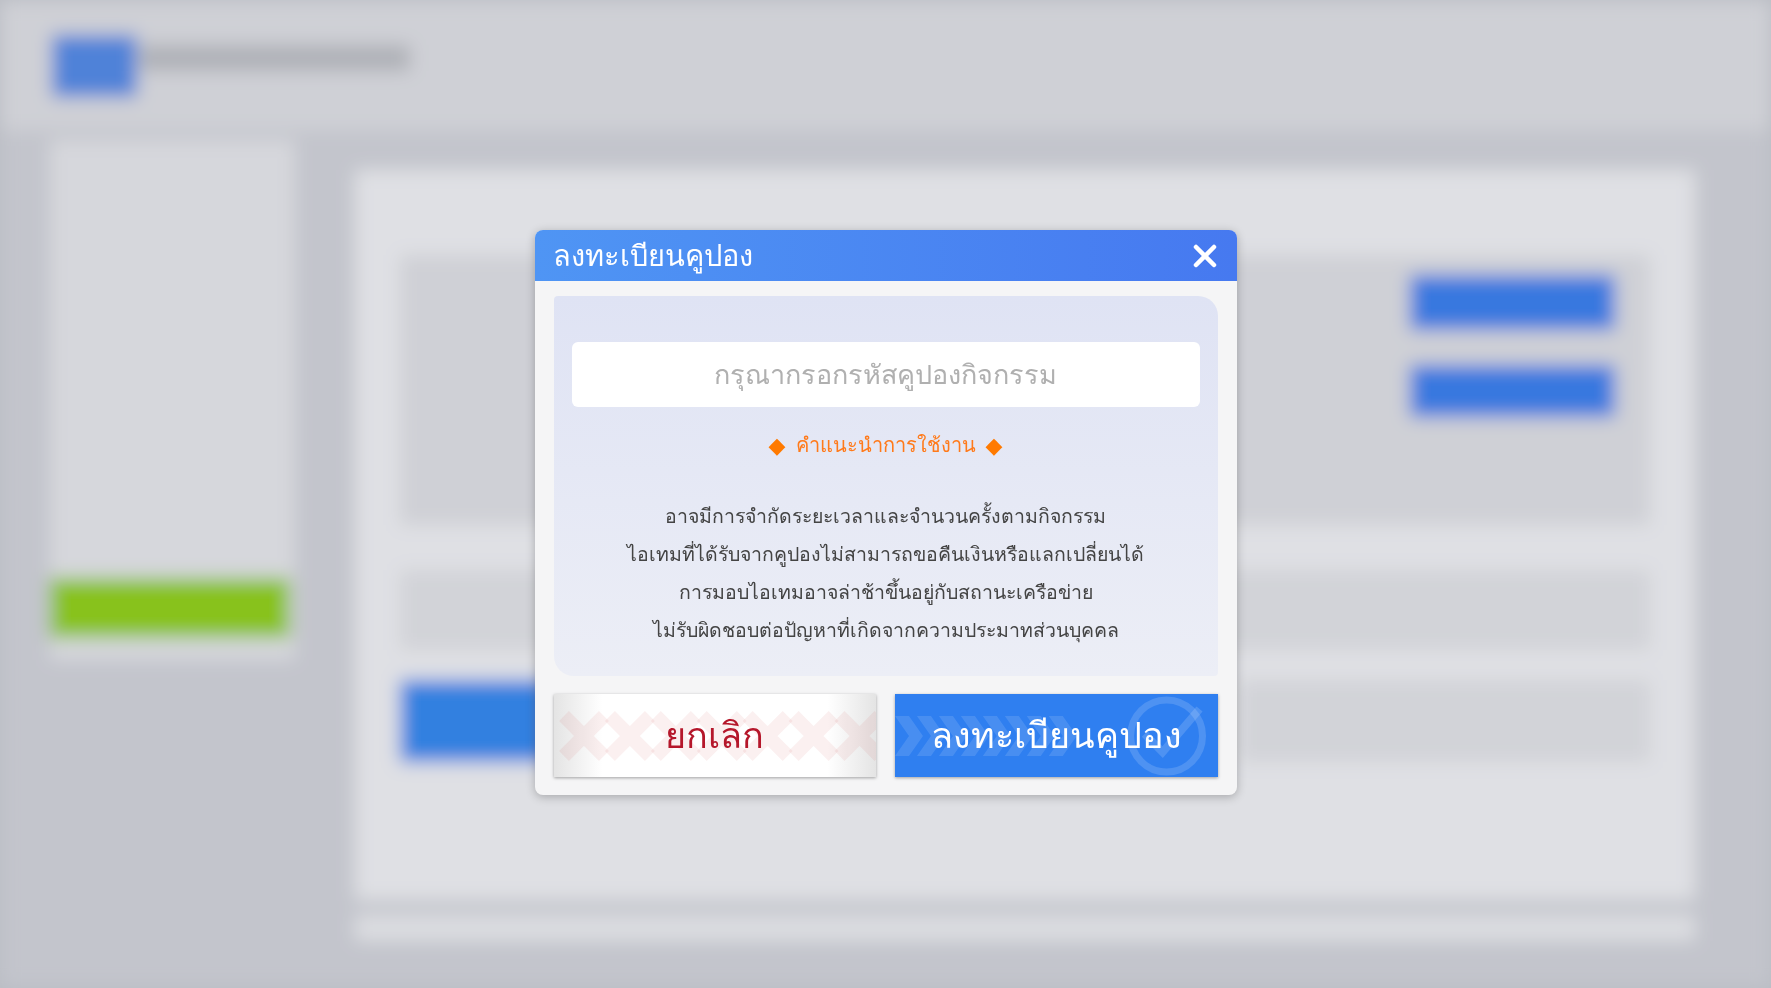 This screenshot has height=988, width=1771. I want to click on usage-note: อาจมีการจำกัดระยะเวลาและจำนวนครั้งตามกิจกรรม, so click(885, 516).